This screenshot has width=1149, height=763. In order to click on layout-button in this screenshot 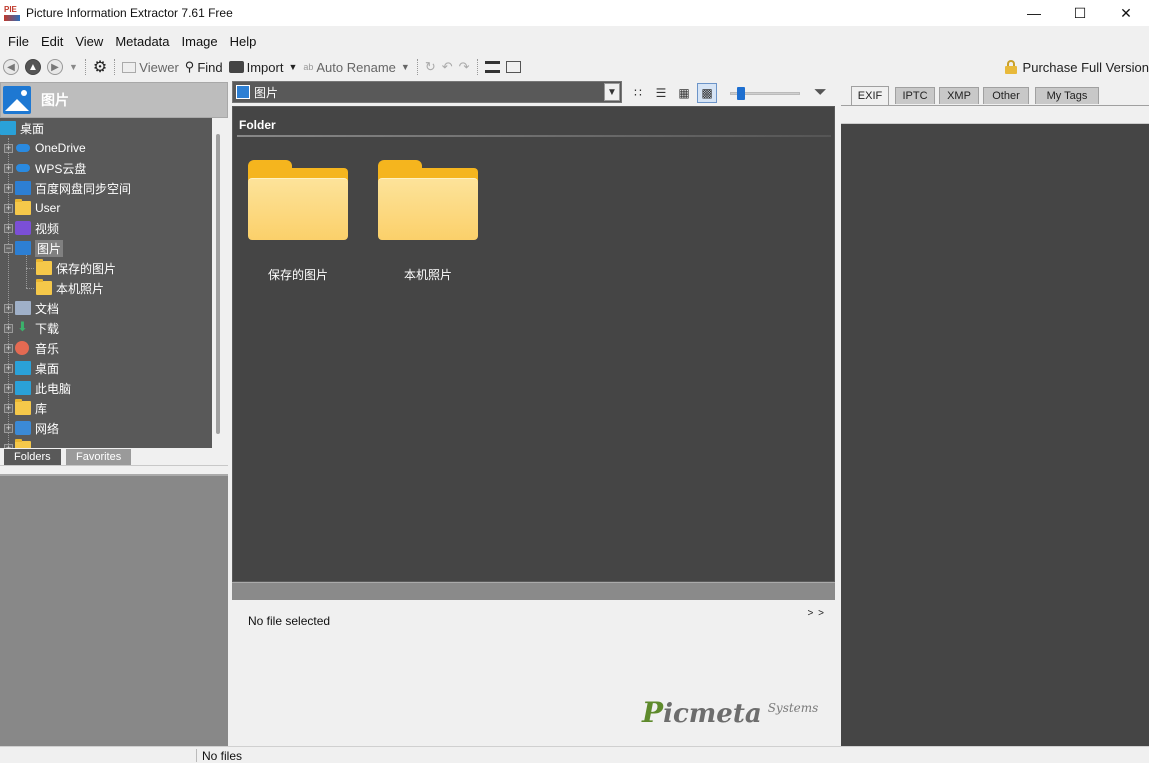, I will do `click(513, 67)`.